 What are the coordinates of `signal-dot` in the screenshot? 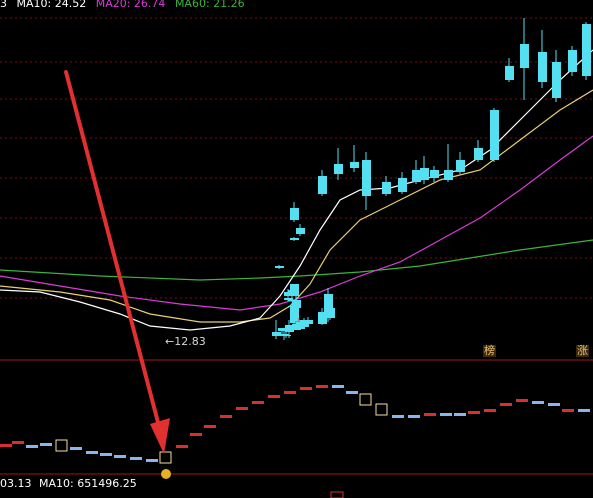 It's located at (166, 474).